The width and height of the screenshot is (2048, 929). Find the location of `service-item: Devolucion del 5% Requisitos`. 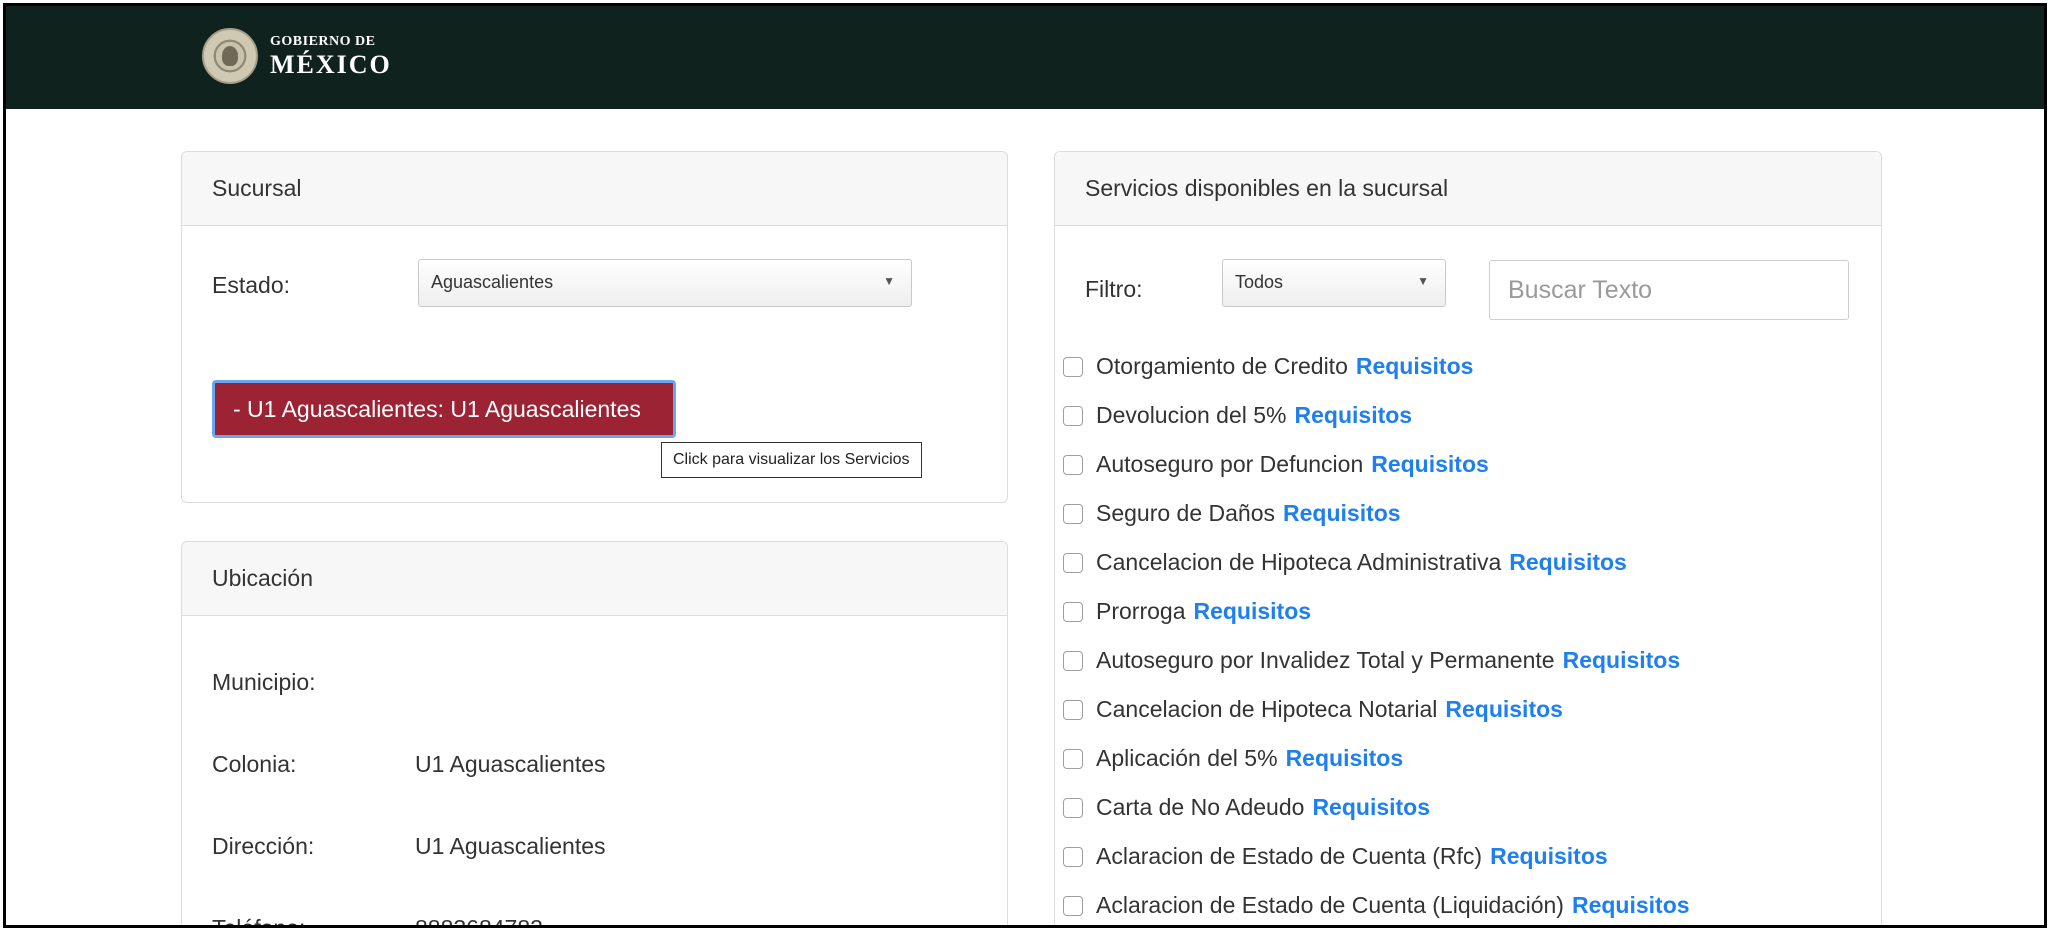

service-item: Devolucion del 5% Requisitos is located at coordinates (1376, 415).